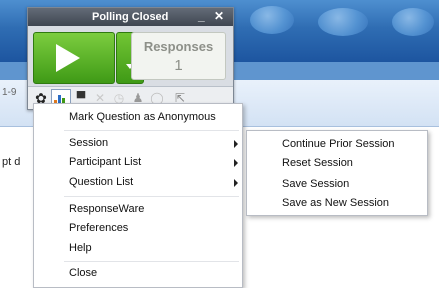 This screenshot has width=439, height=288. I want to click on menu-item-label: Close, so click(83, 273).